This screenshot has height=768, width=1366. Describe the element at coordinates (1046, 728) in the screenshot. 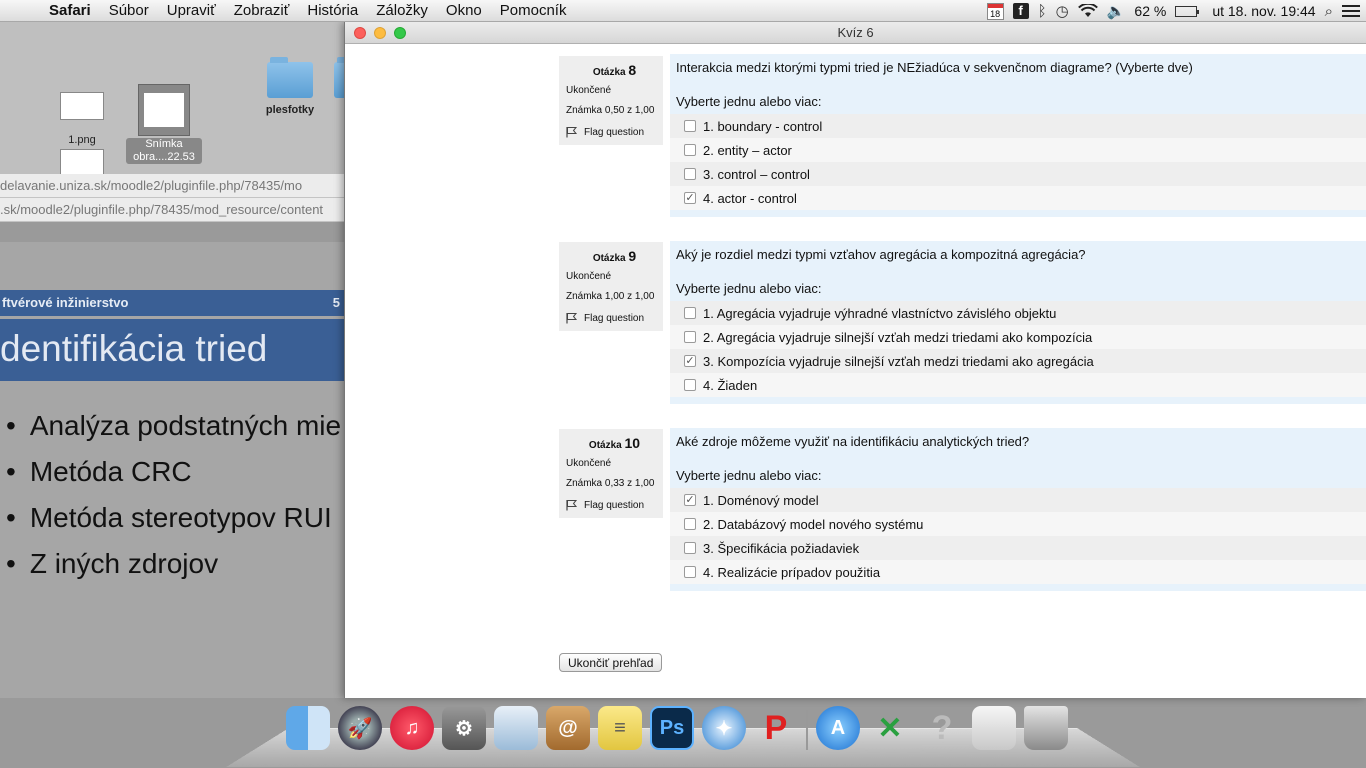

I see `trash-icon` at that location.